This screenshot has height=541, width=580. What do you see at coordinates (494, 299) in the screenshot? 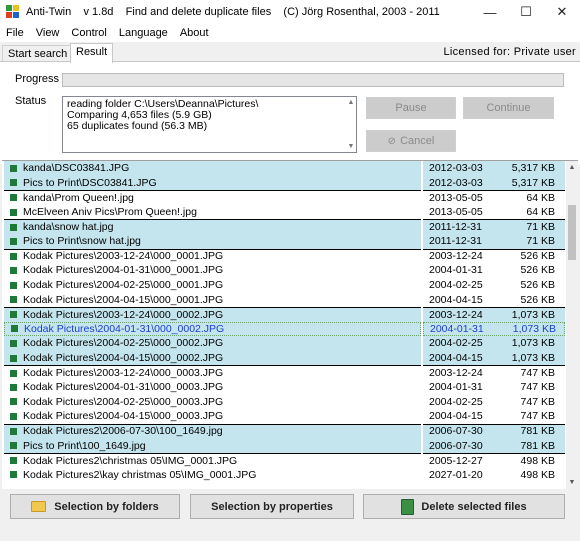
I see `file-detail-row: 2004-04-15 526 KB` at bounding box center [494, 299].